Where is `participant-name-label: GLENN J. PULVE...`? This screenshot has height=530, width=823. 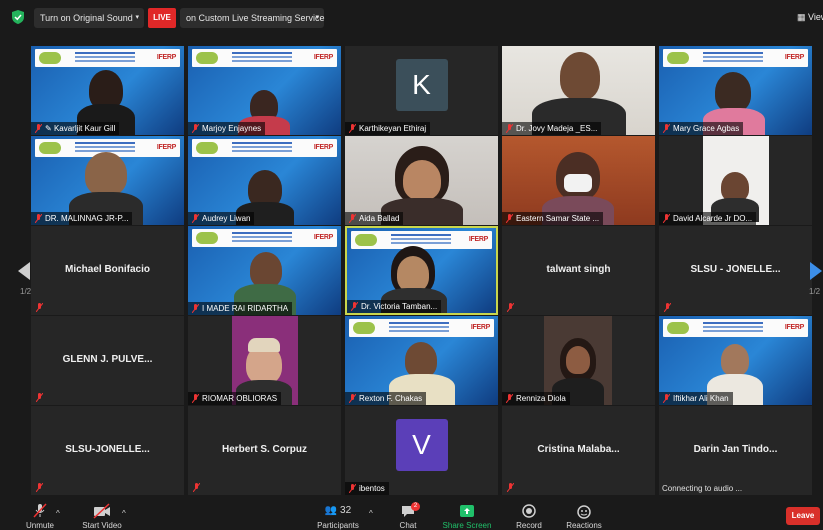
participant-name-label: GLENN J. PULVE... is located at coordinates (107, 359).